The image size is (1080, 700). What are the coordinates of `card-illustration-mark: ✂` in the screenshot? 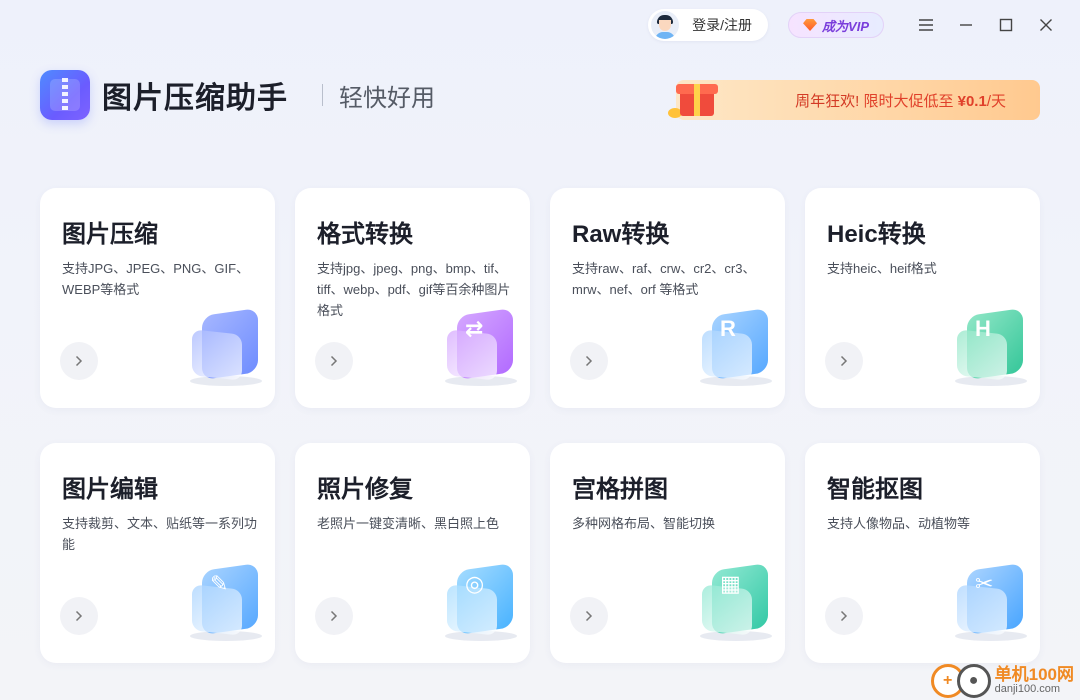 It's located at (984, 583).